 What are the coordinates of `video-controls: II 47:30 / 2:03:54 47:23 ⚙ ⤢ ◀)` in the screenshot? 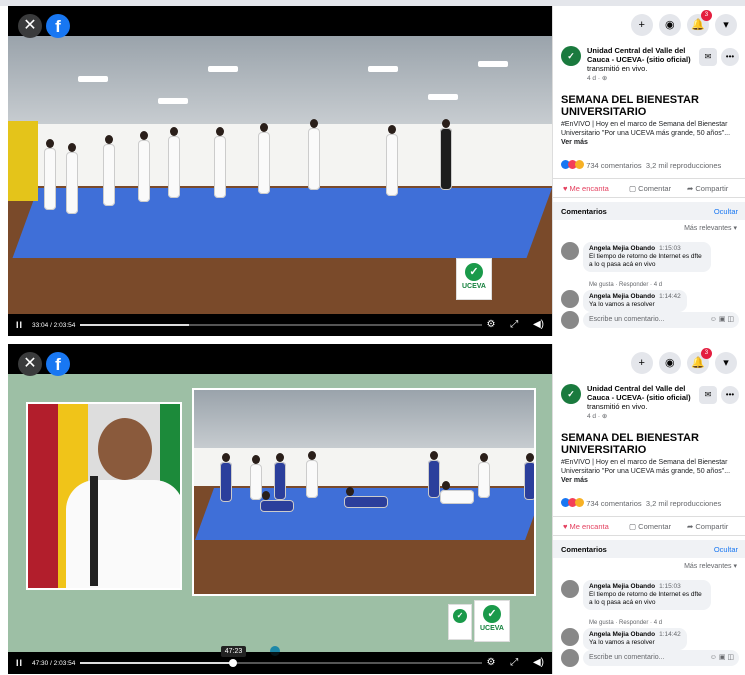 It's located at (280, 660).